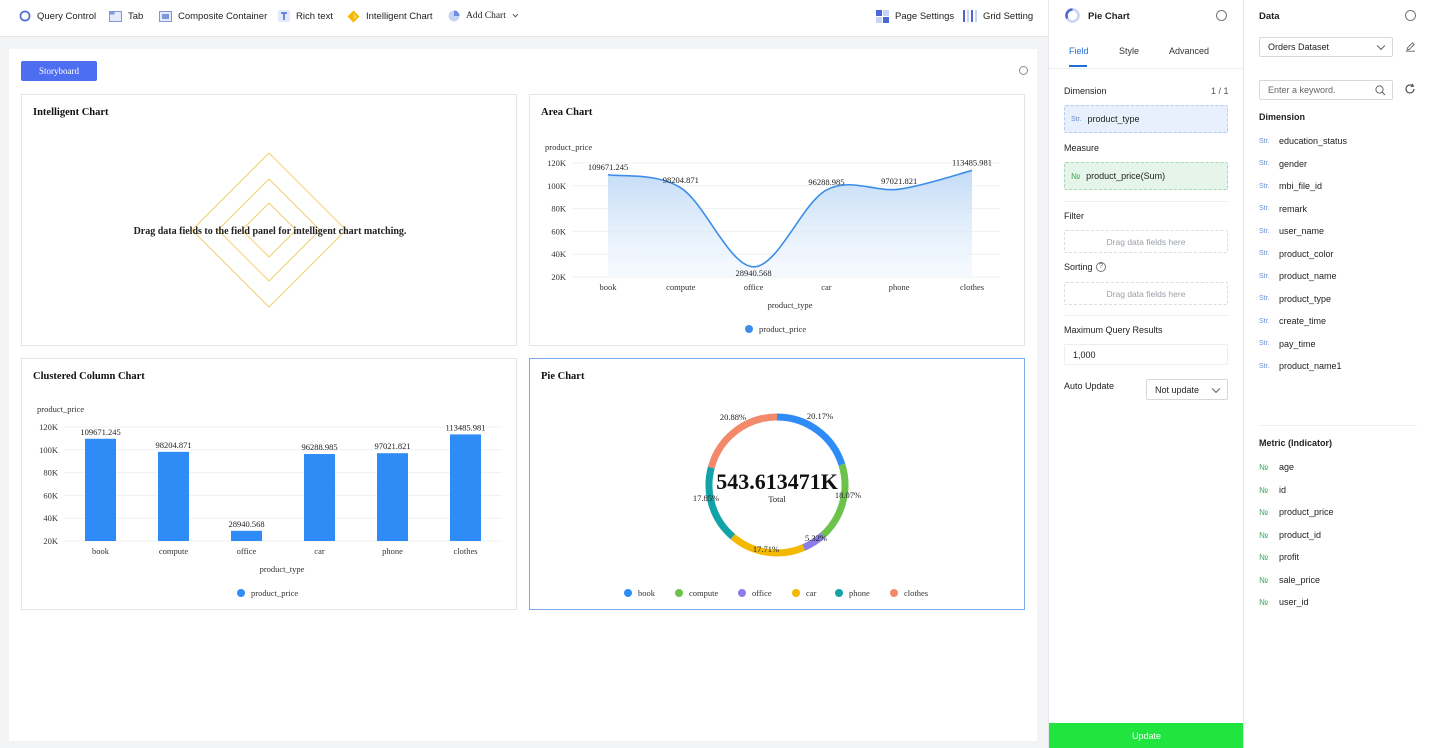  I want to click on filter-drop-zone: Drag data fields here, so click(1146, 241).